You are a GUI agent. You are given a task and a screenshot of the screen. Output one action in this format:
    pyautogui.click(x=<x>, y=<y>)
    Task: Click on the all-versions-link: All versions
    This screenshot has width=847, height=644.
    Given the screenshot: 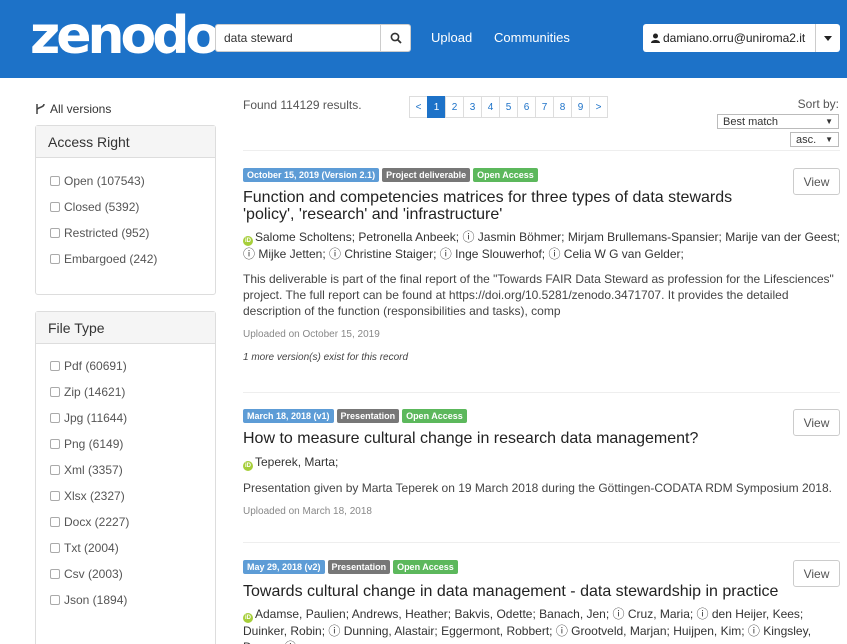 What is the action you would take?
    pyautogui.click(x=73, y=109)
    